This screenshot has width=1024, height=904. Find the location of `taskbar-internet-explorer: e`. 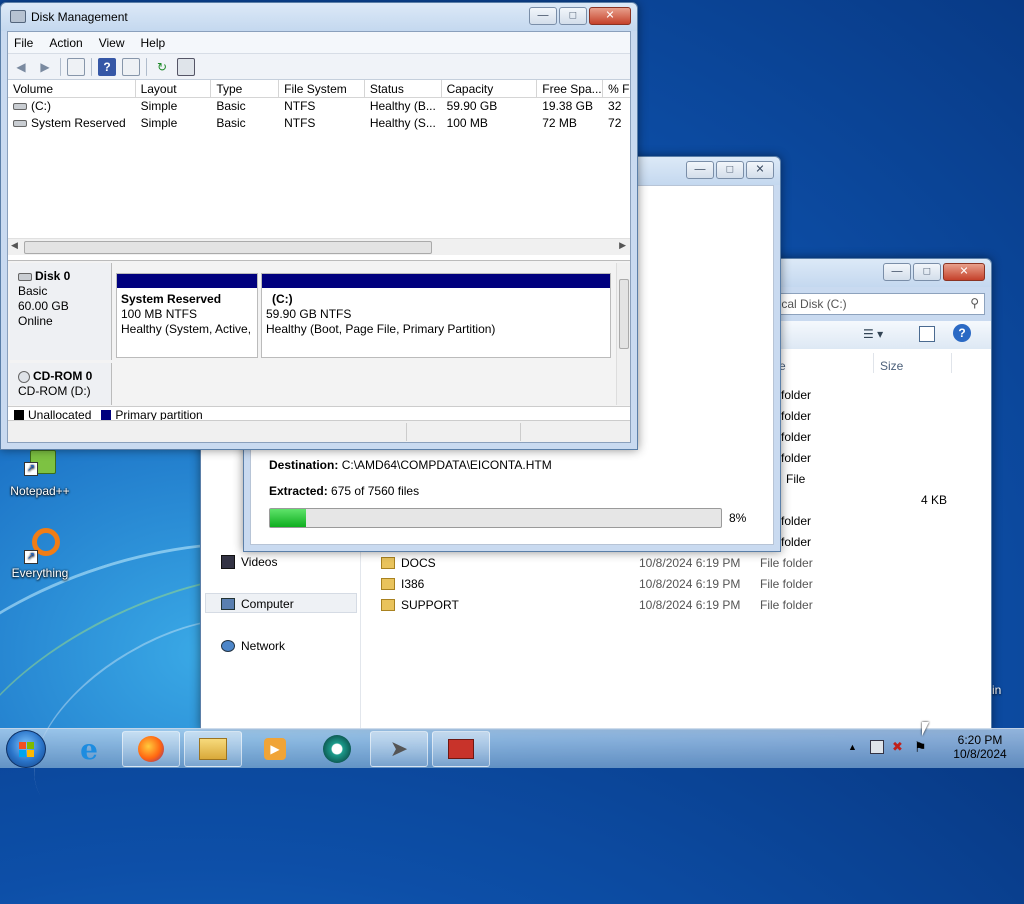

taskbar-internet-explorer: e is located at coordinates (89, 749).